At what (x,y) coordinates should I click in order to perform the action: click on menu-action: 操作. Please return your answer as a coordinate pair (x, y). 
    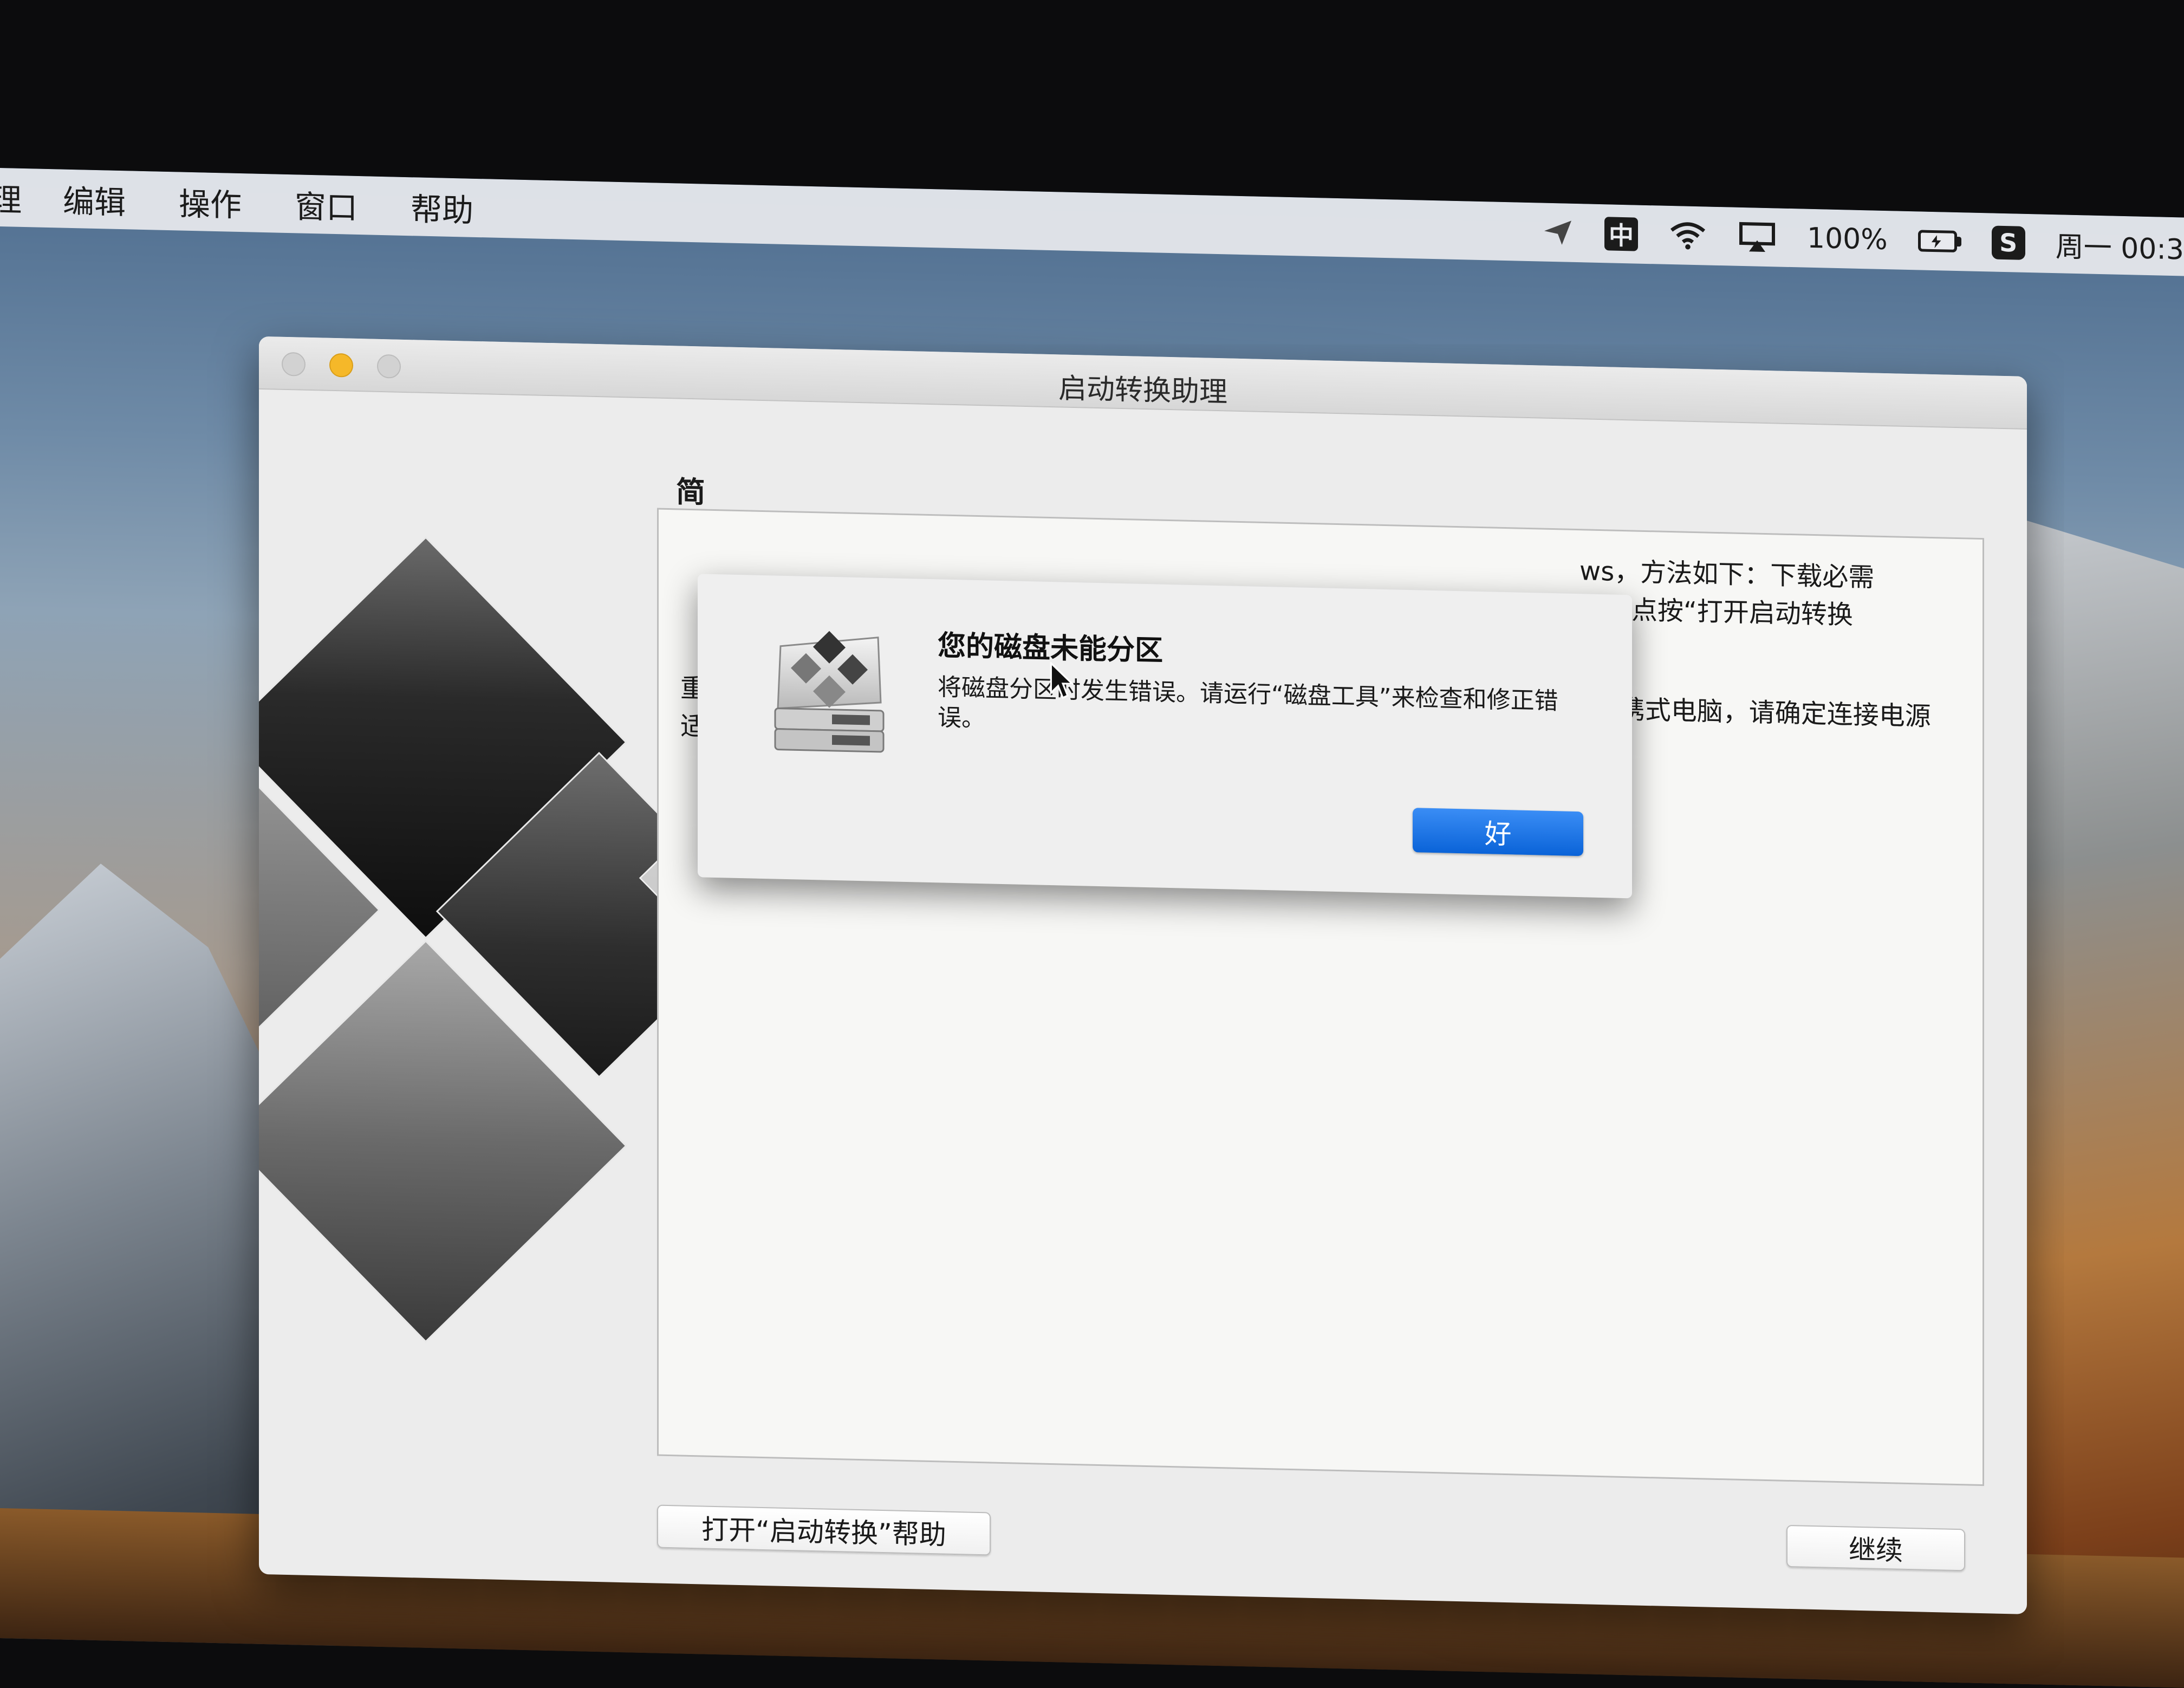
    Looking at the image, I should click on (210, 201).